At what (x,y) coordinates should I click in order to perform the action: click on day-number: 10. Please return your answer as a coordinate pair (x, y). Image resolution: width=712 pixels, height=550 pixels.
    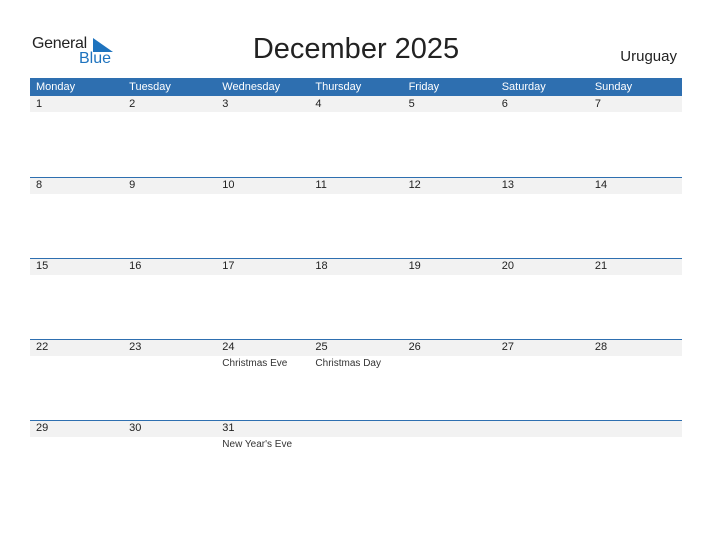
    Looking at the image, I should click on (228, 185).